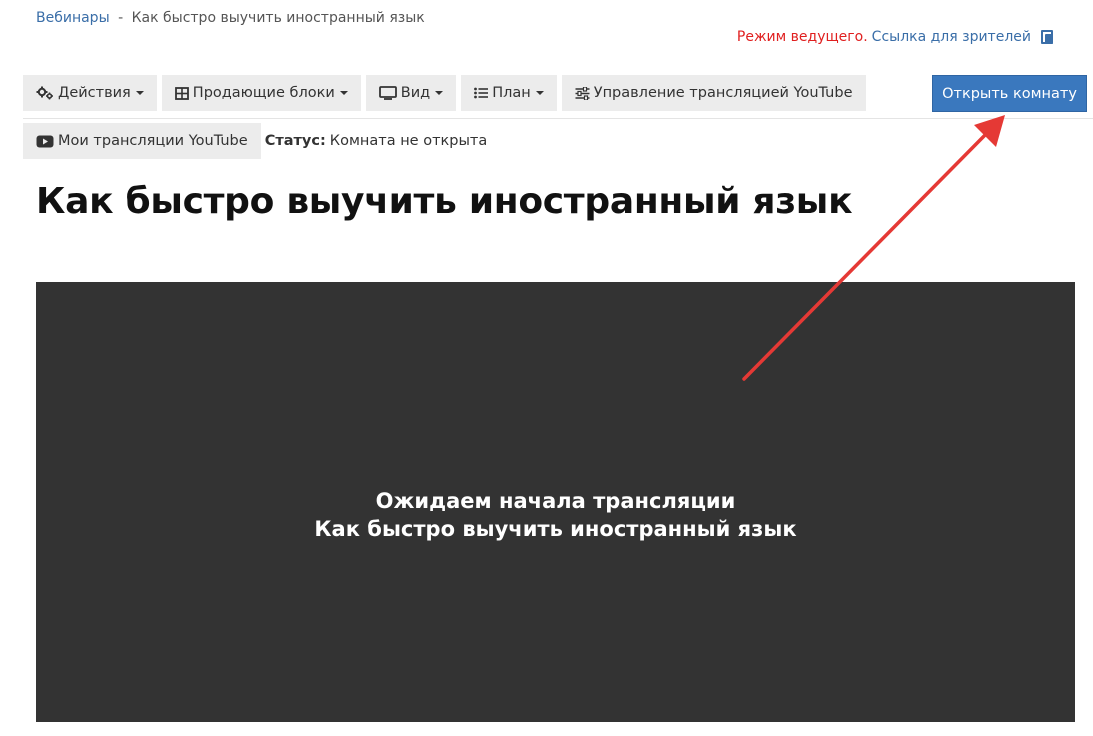 The width and height of the screenshot is (1093, 736). Describe the element at coordinates (45, 141) in the screenshot. I see `youtube-icon` at that location.